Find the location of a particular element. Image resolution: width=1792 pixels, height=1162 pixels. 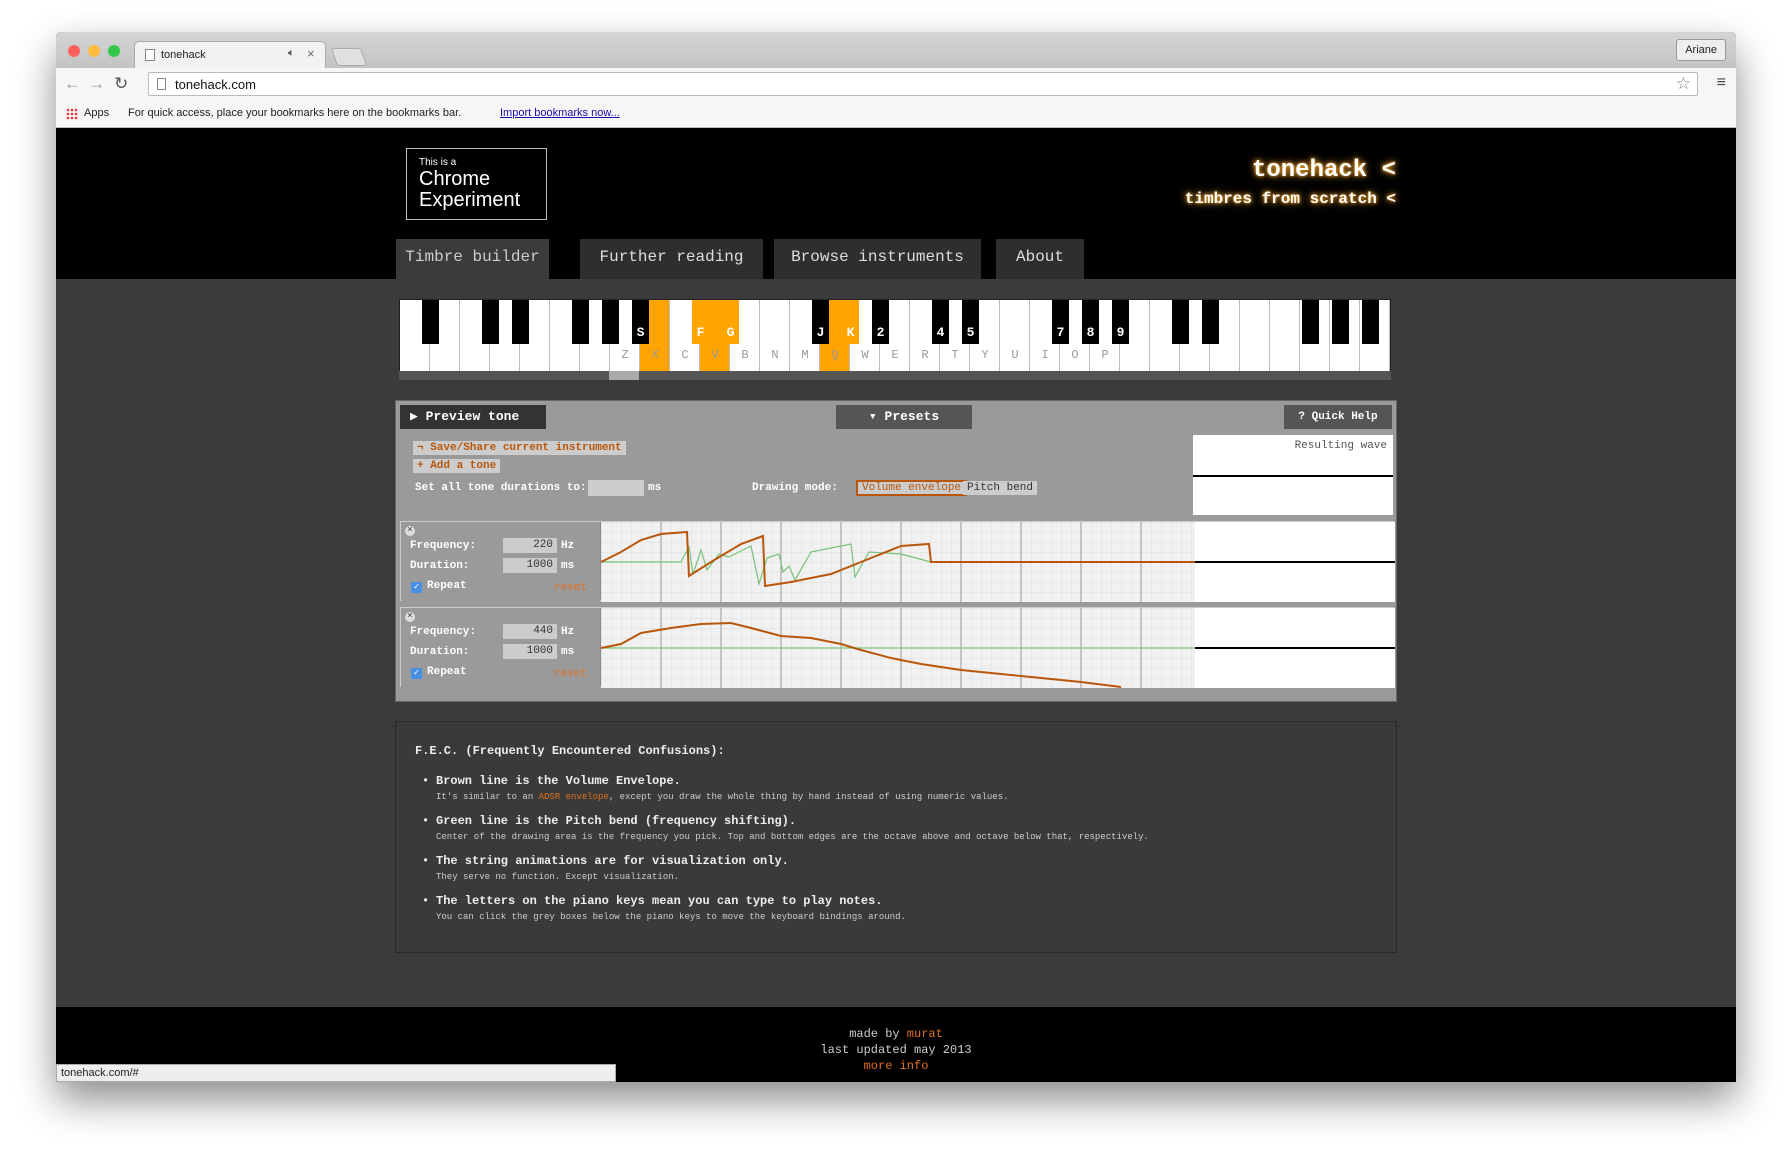

play-icon: ▶ is located at coordinates (418, 416).